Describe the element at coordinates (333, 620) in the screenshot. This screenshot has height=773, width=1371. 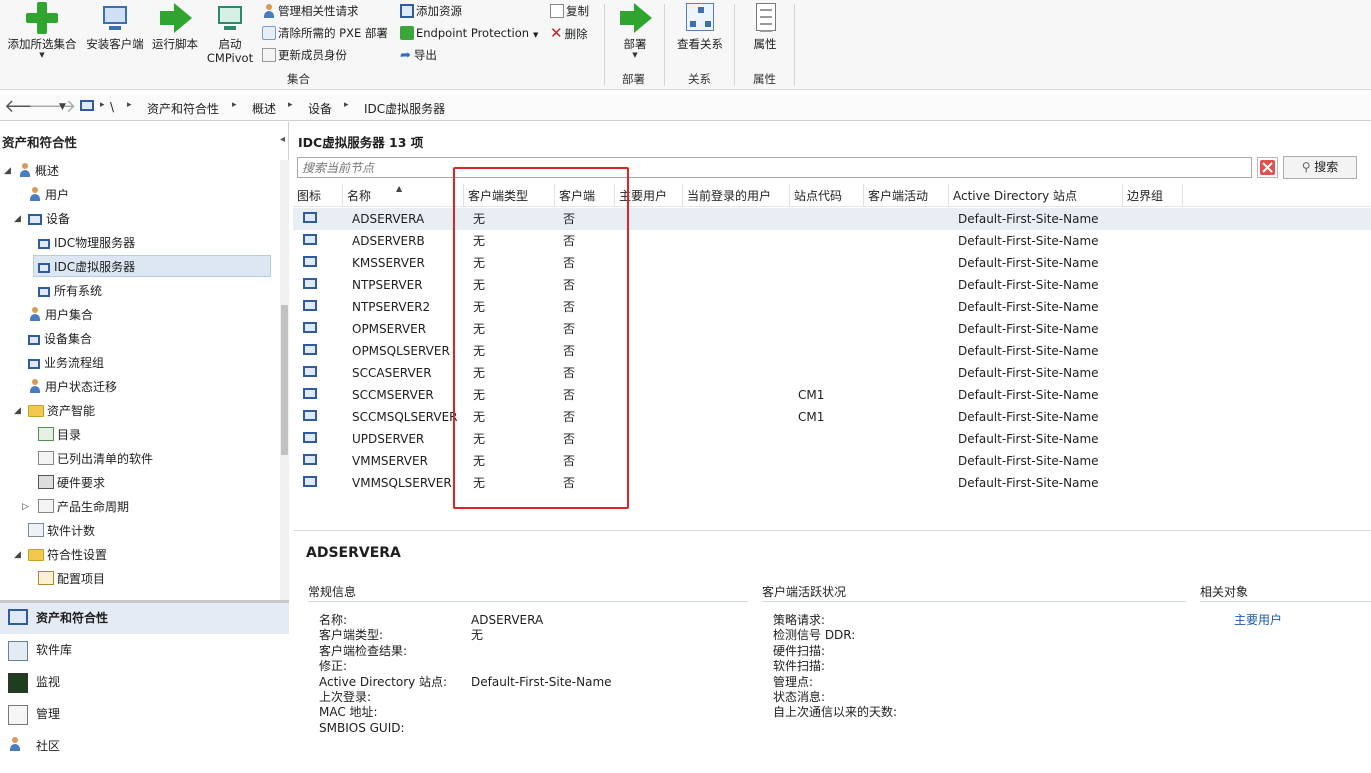
I see `detail-label: 名称:` at that location.